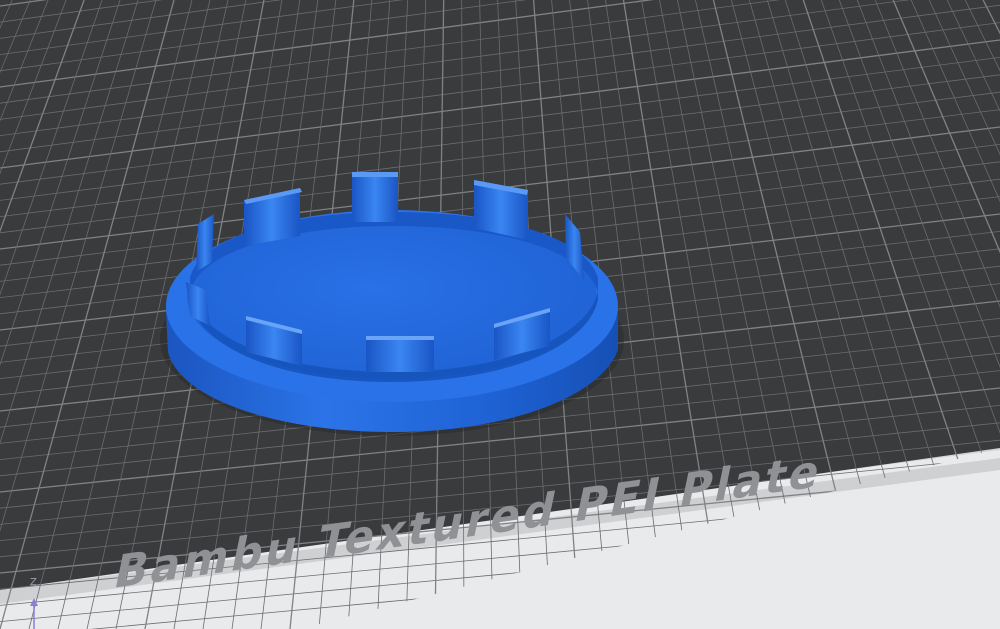  What do you see at coordinates (33, 582) in the screenshot?
I see `axis-z-label: Z` at bounding box center [33, 582].